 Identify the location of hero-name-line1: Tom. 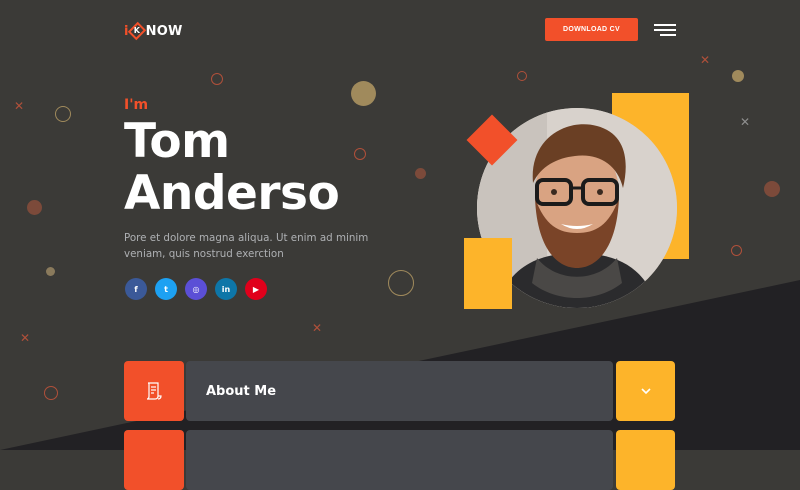
(177, 141).